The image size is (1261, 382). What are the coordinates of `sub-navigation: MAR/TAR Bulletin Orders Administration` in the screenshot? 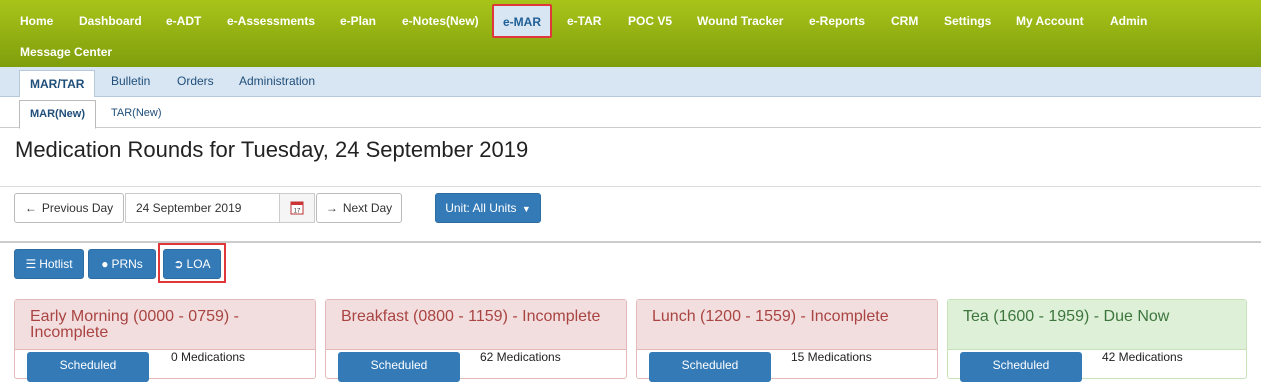 It's located at (630, 82).